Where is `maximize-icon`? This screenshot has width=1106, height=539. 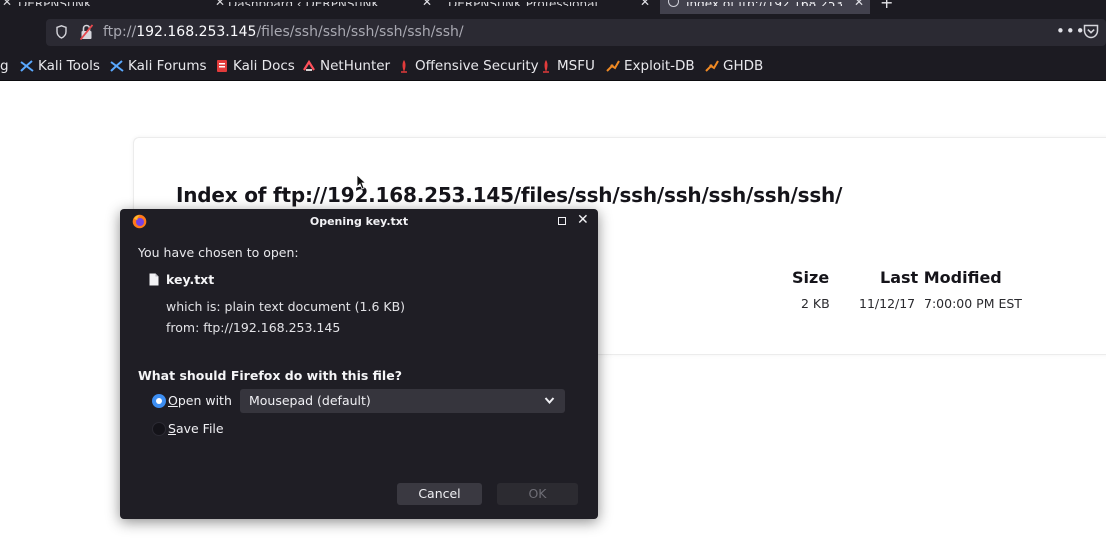
maximize-icon is located at coordinates (562, 221).